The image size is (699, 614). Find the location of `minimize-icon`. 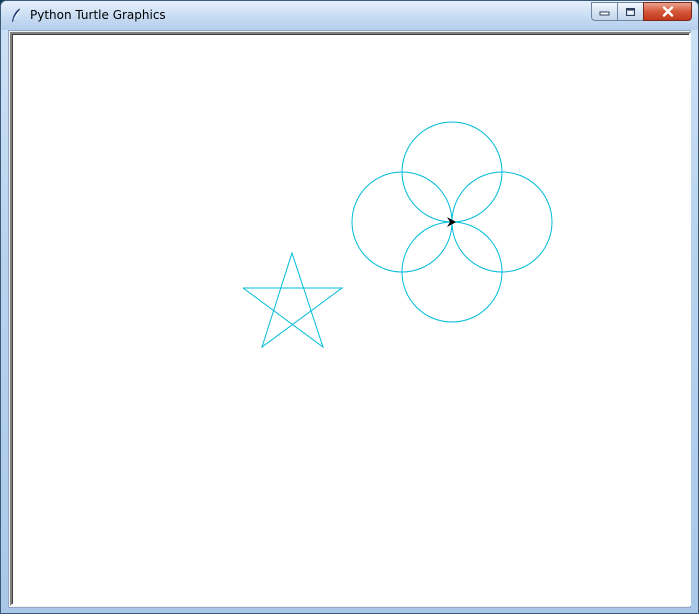

minimize-icon is located at coordinates (604, 13).